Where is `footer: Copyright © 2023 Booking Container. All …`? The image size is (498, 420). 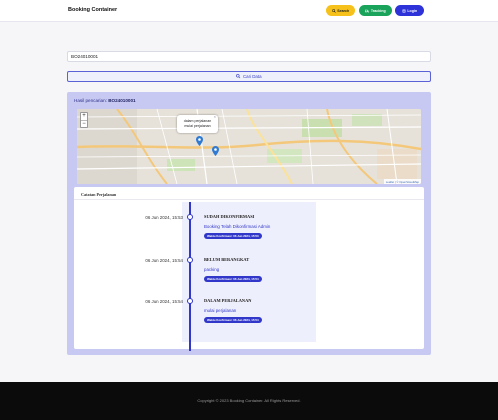
footer: Copyright © 2023 Booking Container. All … is located at coordinates (249, 401).